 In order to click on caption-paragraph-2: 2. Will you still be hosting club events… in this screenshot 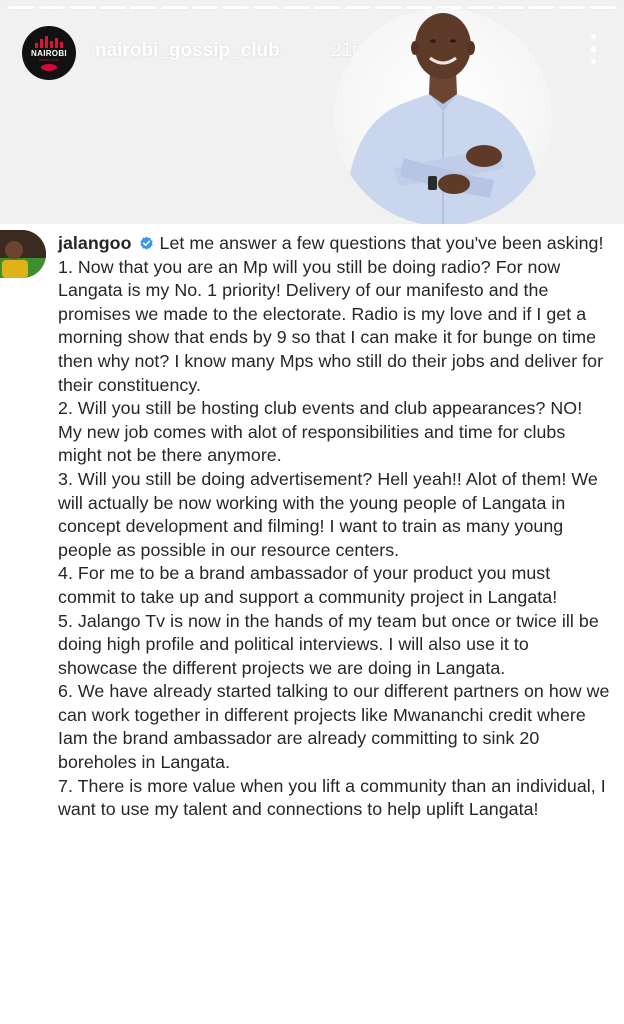, I will do `click(320, 432)`.